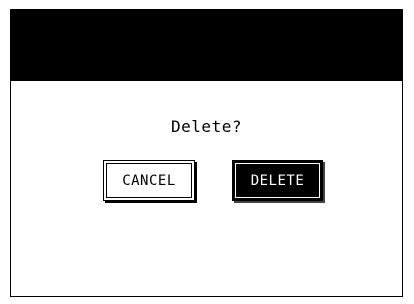 Image resolution: width=414 pixels, height=304 pixels. Describe the element at coordinates (206, 126) in the screenshot. I see `dialog-message: Delete?` at that location.